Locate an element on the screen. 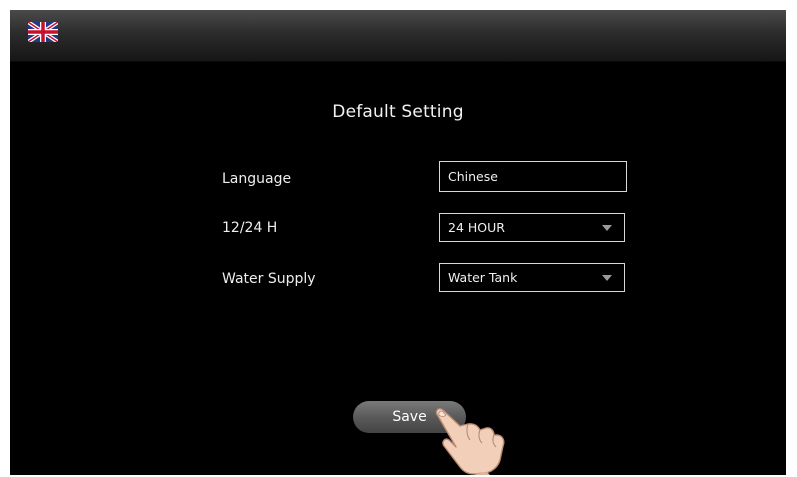  save-button: Save is located at coordinates (409, 417).